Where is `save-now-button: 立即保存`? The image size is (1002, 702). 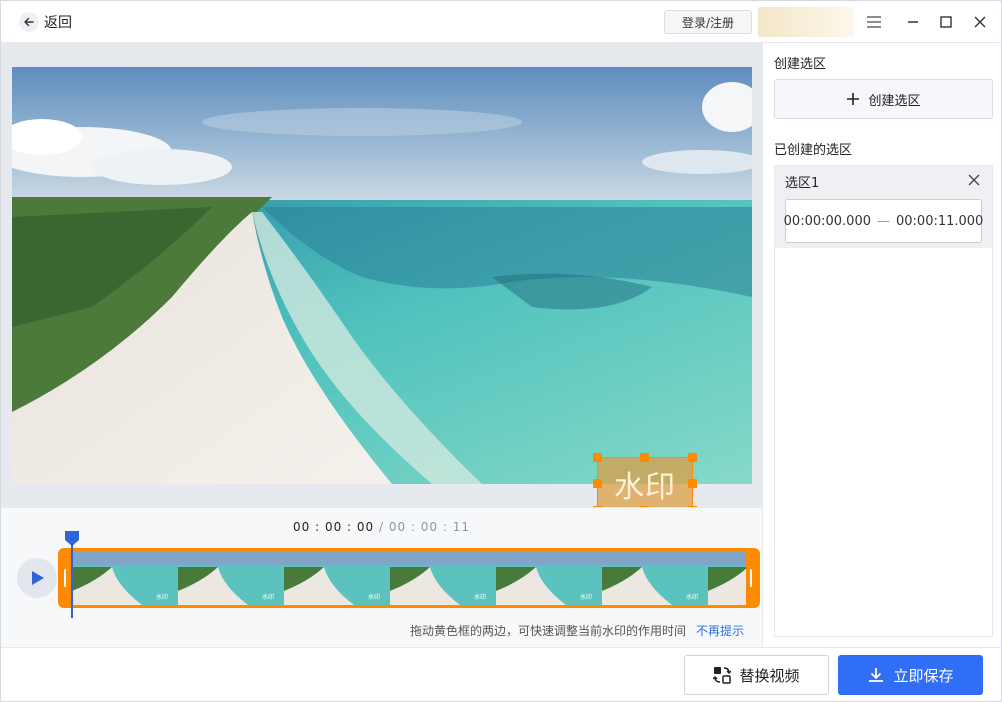 save-now-button: 立即保存 is located at coordinates (910, 675).